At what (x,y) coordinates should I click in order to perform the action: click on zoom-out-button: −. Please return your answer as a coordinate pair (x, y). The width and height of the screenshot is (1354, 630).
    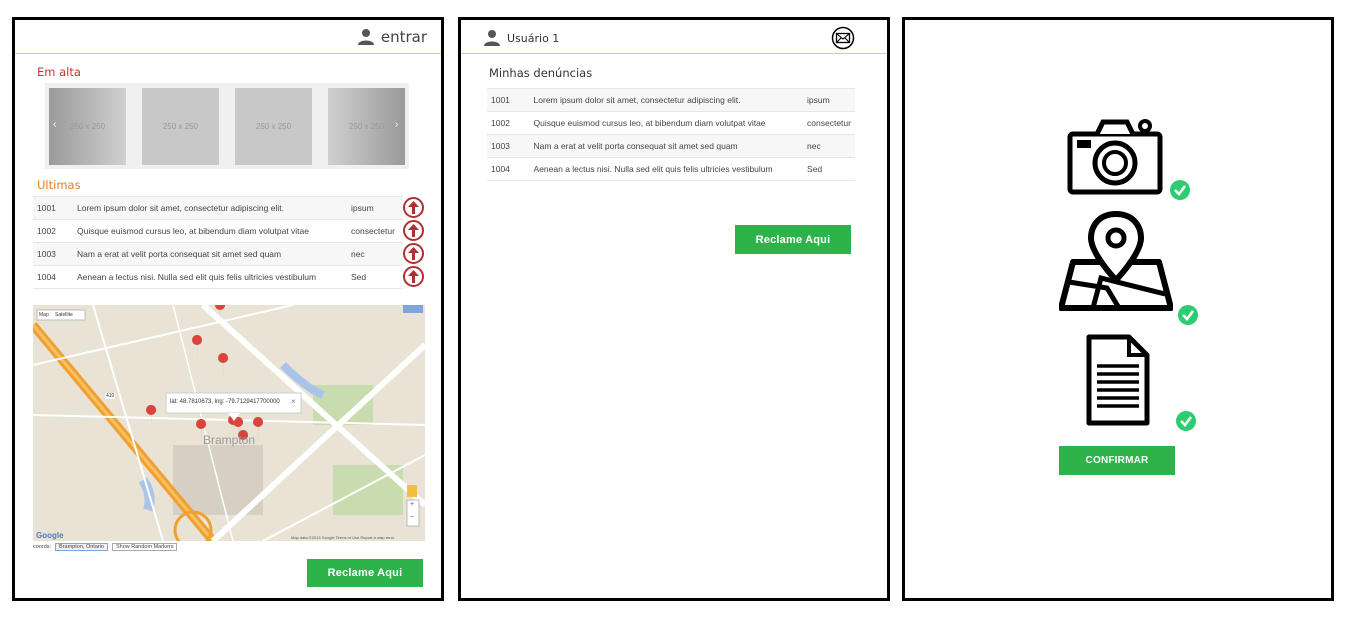
    Looking at the image, I should click on (412, 517).